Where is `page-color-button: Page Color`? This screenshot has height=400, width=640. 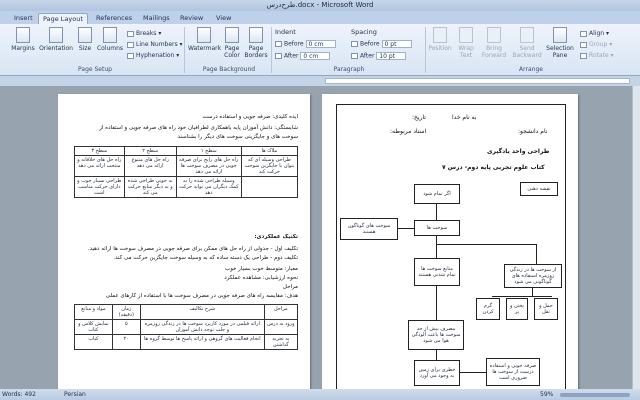 page-color-button: Page Color is located at coordinates (232, 46).